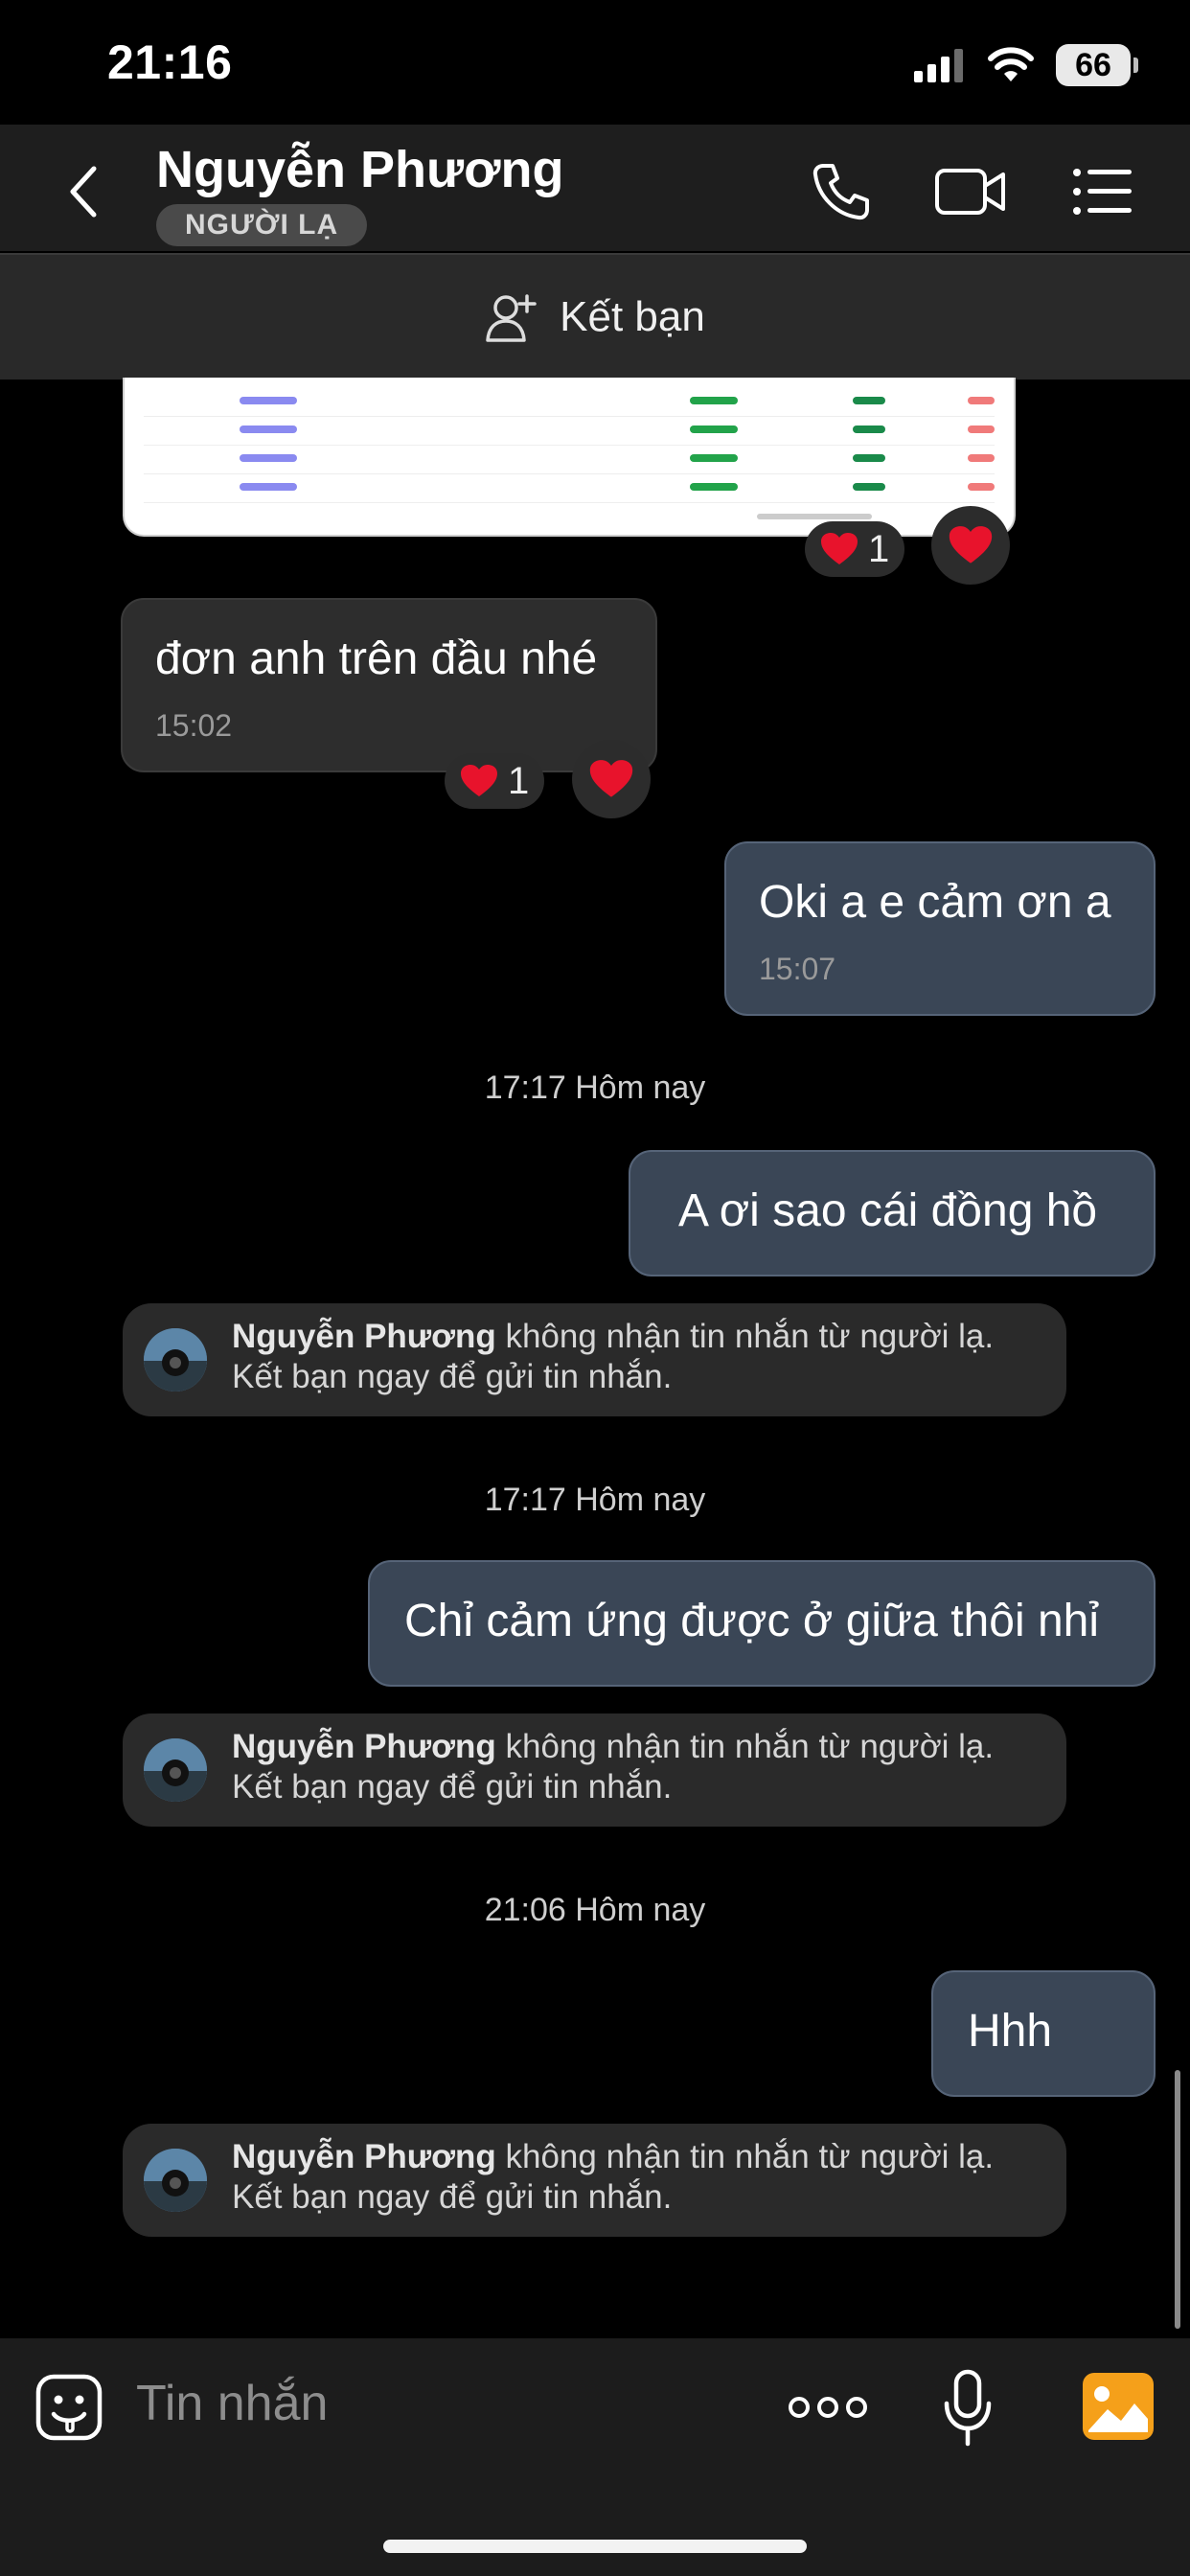 Image resolution: width=1190 pixels, height=2576 pixels. What do you see at coordinates (633, 316) in the screenshot?
I see `add-friend-label: Kết bạn` at bounding box center [633, 316].